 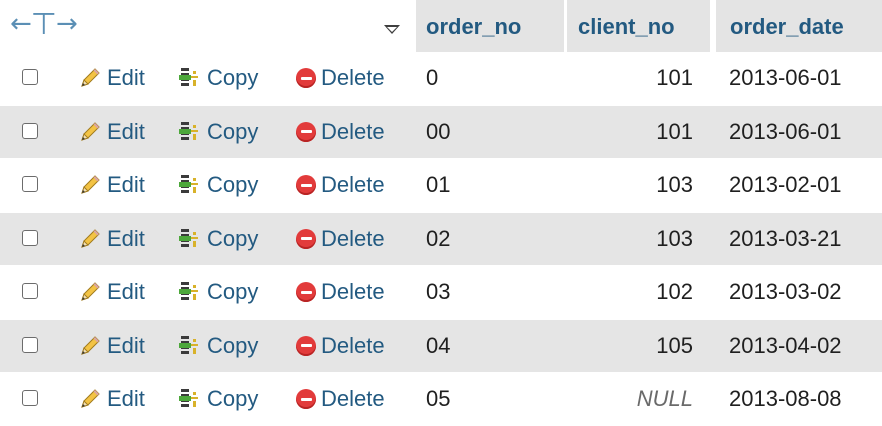 I want to click on column-expand-arrows: ← ⊤ →, so click(x=44, y=24).